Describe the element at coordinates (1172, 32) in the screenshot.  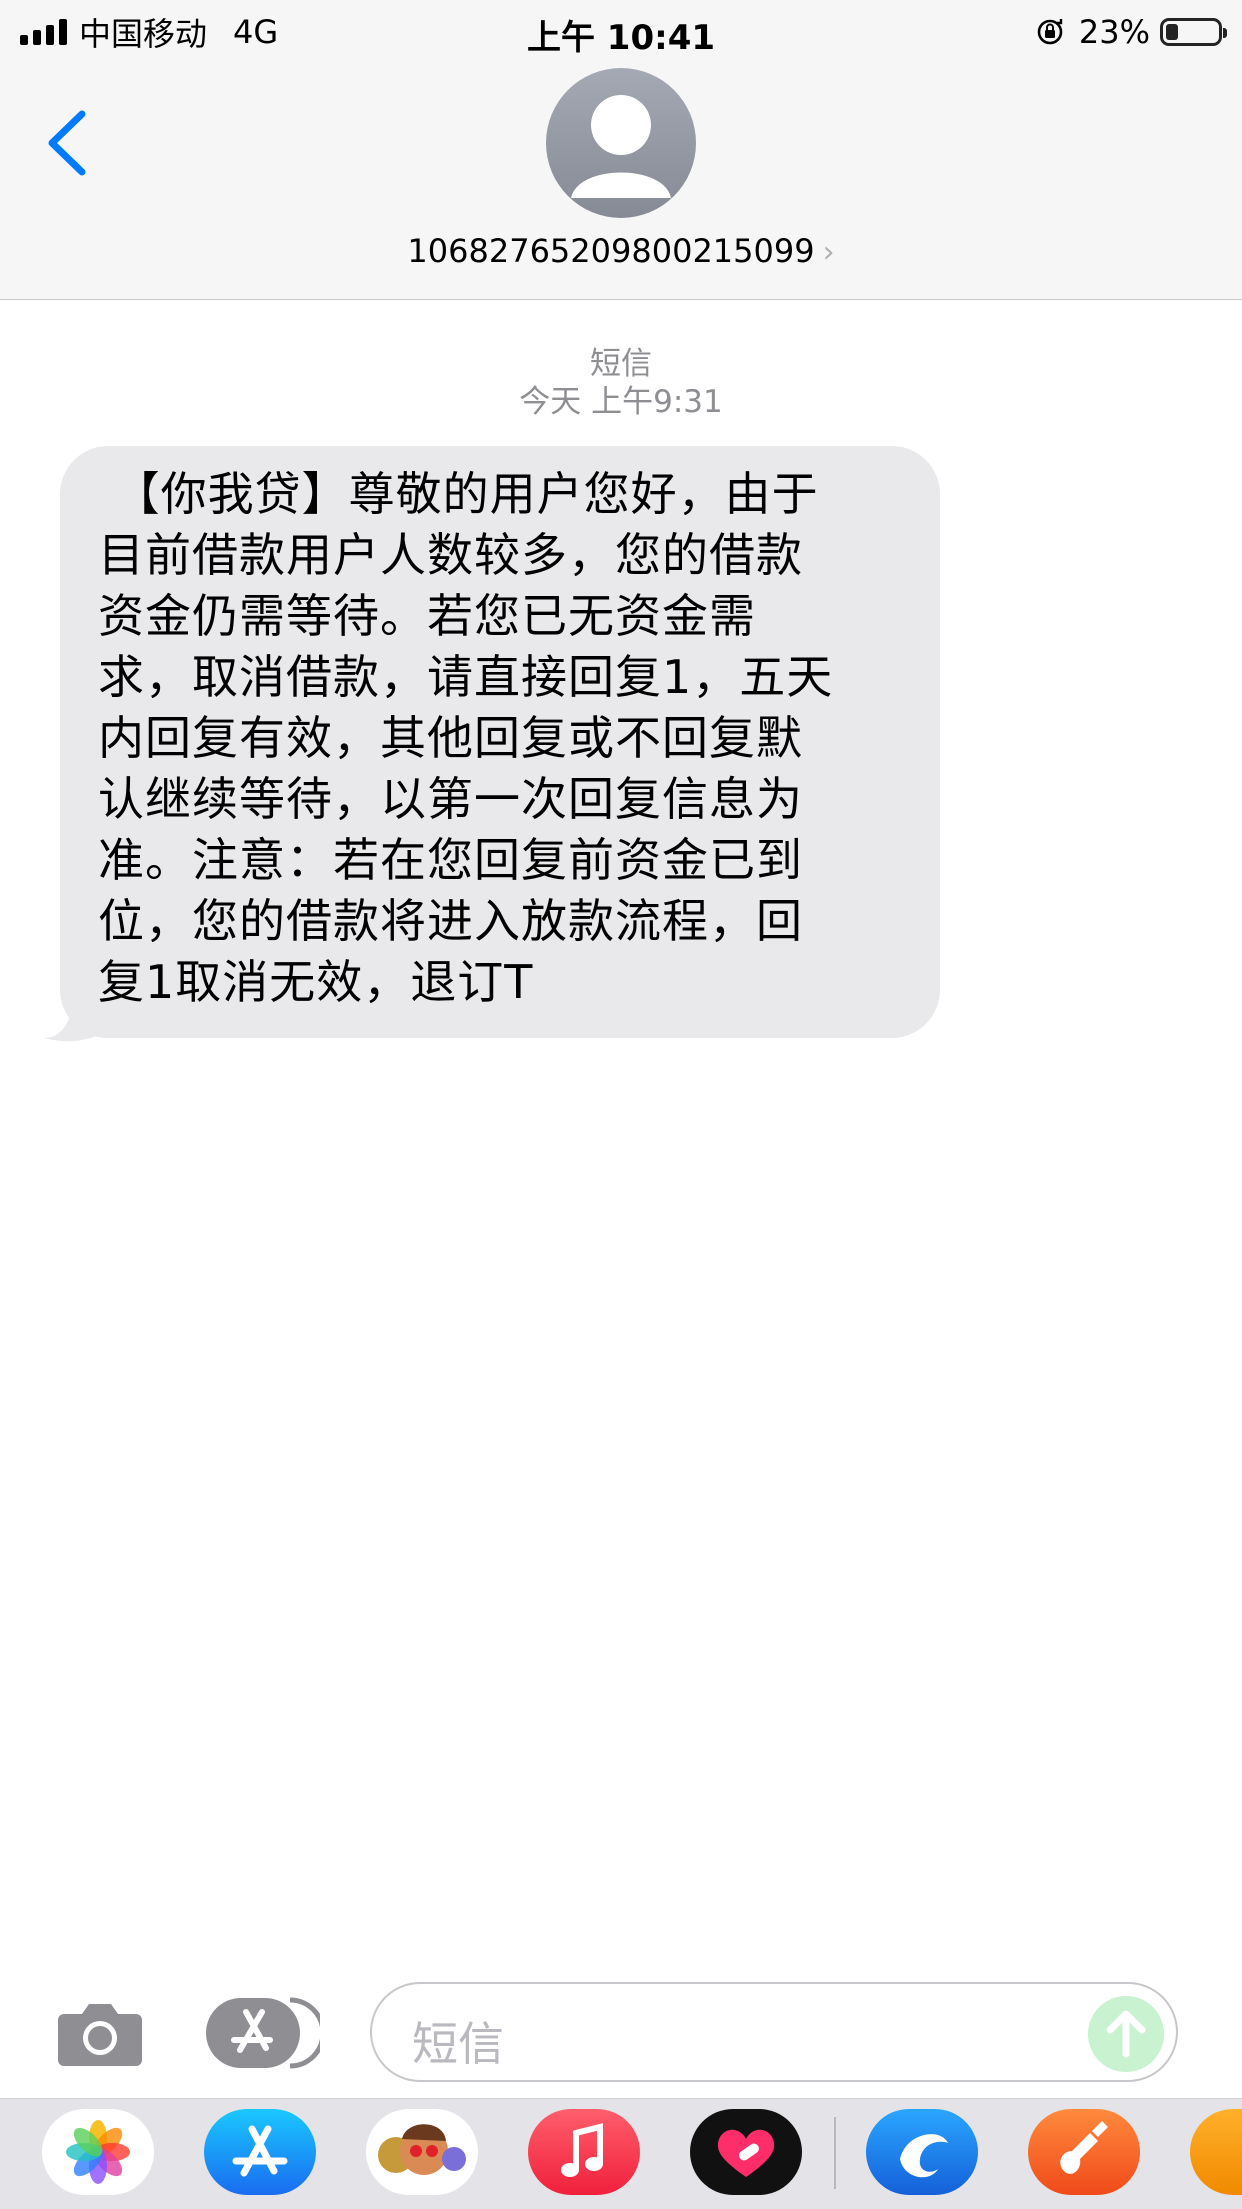
I see `battery-level` at that location.